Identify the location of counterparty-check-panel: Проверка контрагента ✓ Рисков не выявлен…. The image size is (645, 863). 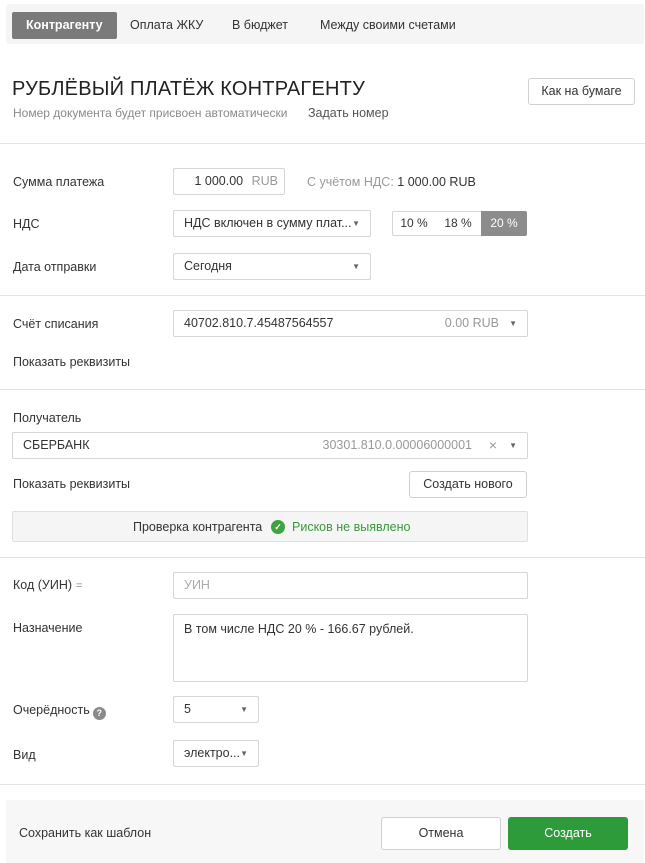
(270, 526).